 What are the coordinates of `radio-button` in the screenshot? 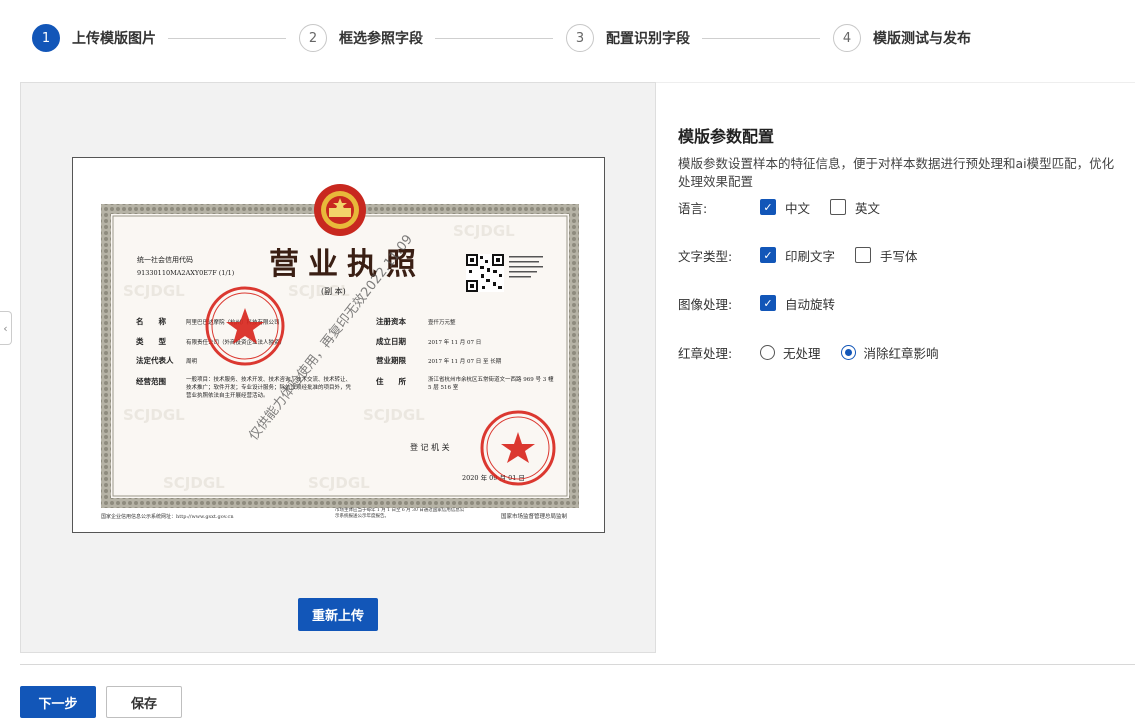 It's located at (767, 352).